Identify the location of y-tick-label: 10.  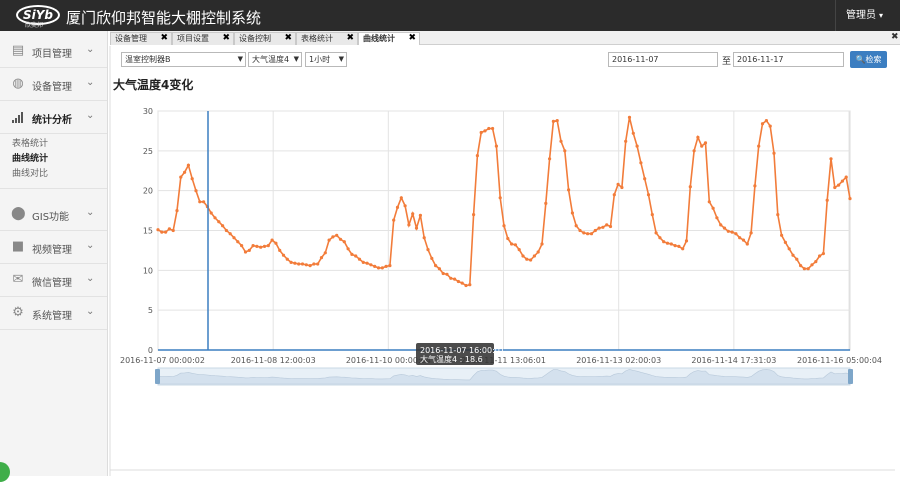
(148, 270).